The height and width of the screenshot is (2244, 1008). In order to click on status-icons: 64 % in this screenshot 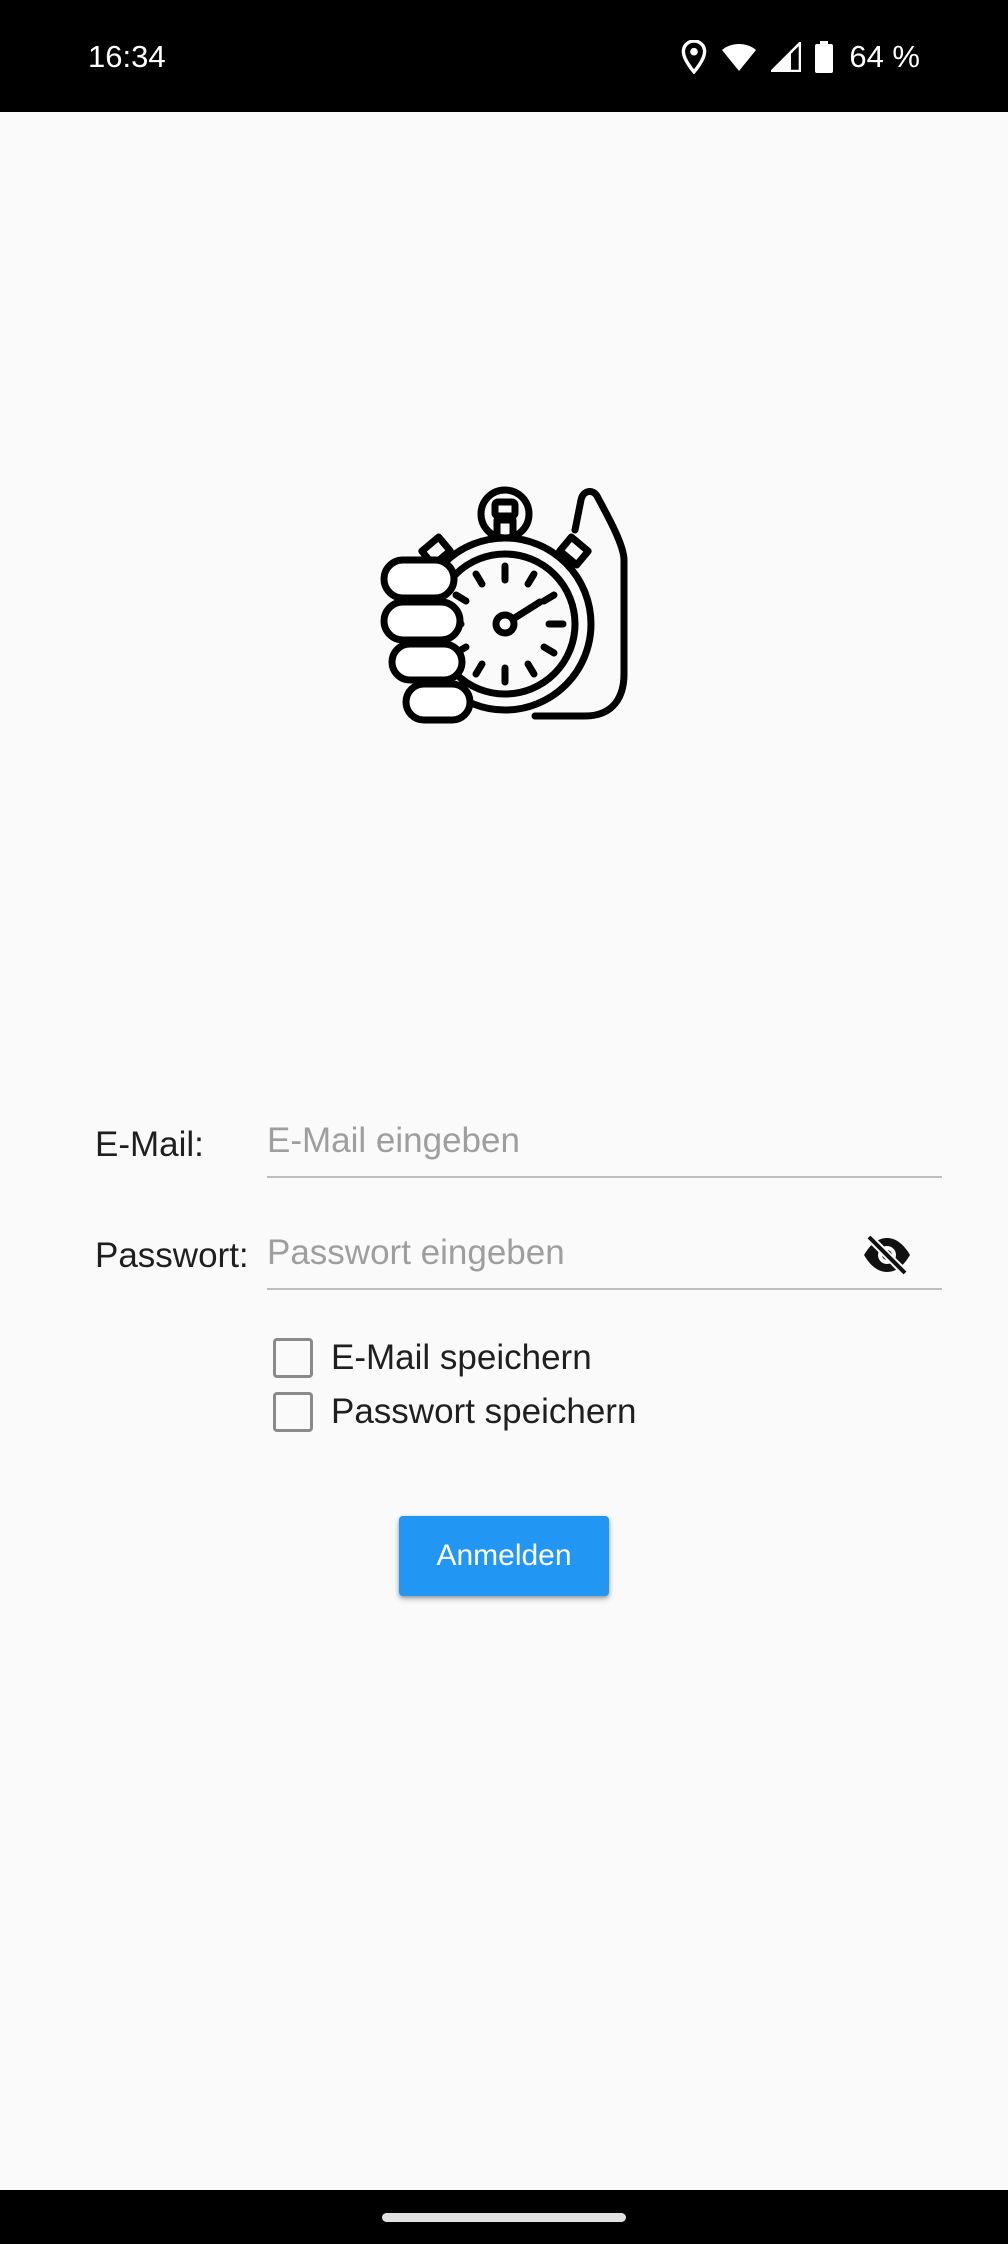, I will do `click(800, 57)`.